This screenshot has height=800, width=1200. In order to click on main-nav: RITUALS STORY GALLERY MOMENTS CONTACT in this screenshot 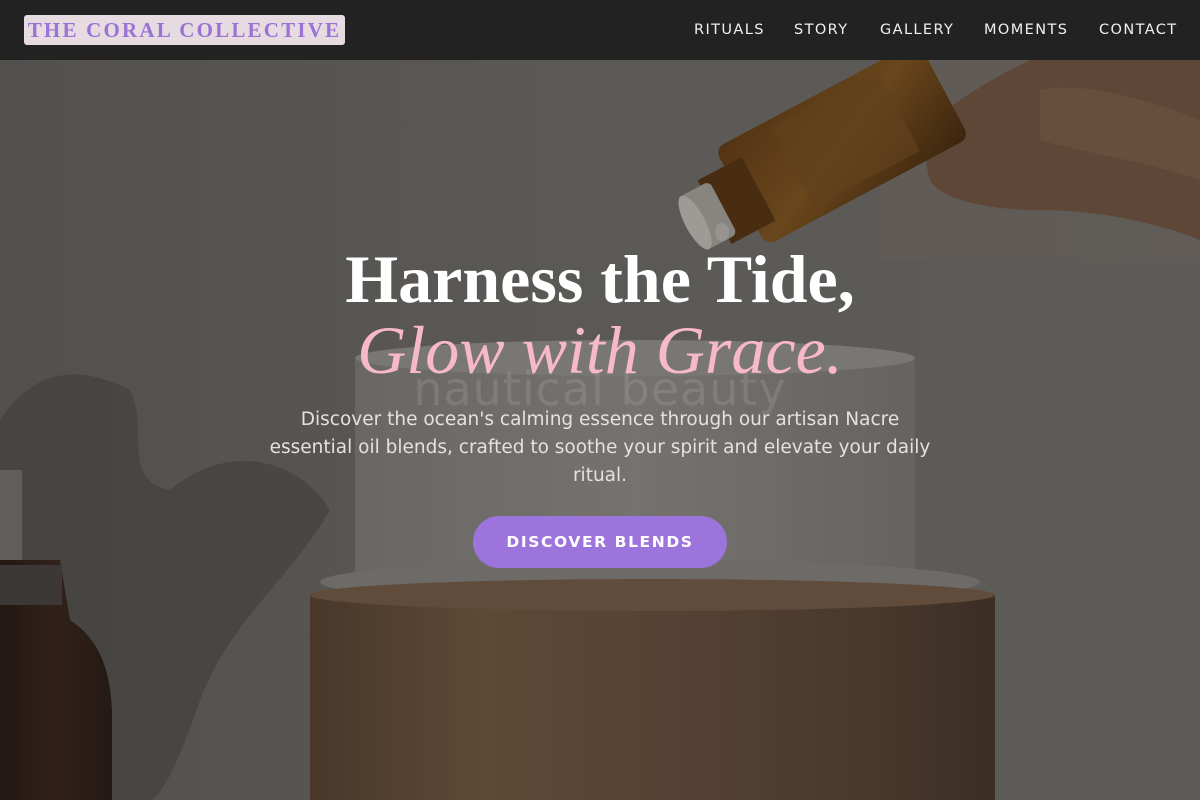, I will do `click(600, 30)`.